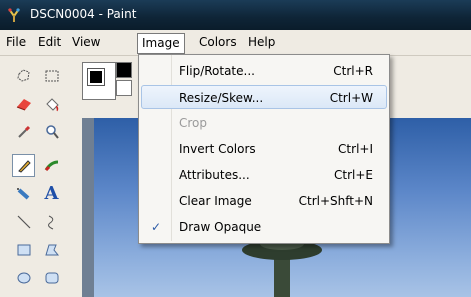 This screenshot has width=471, height=297. Describe the element at coordinates (353, 175) in the screenshot. I see `menu-item-shortcut: Ctrl+E` at that location.